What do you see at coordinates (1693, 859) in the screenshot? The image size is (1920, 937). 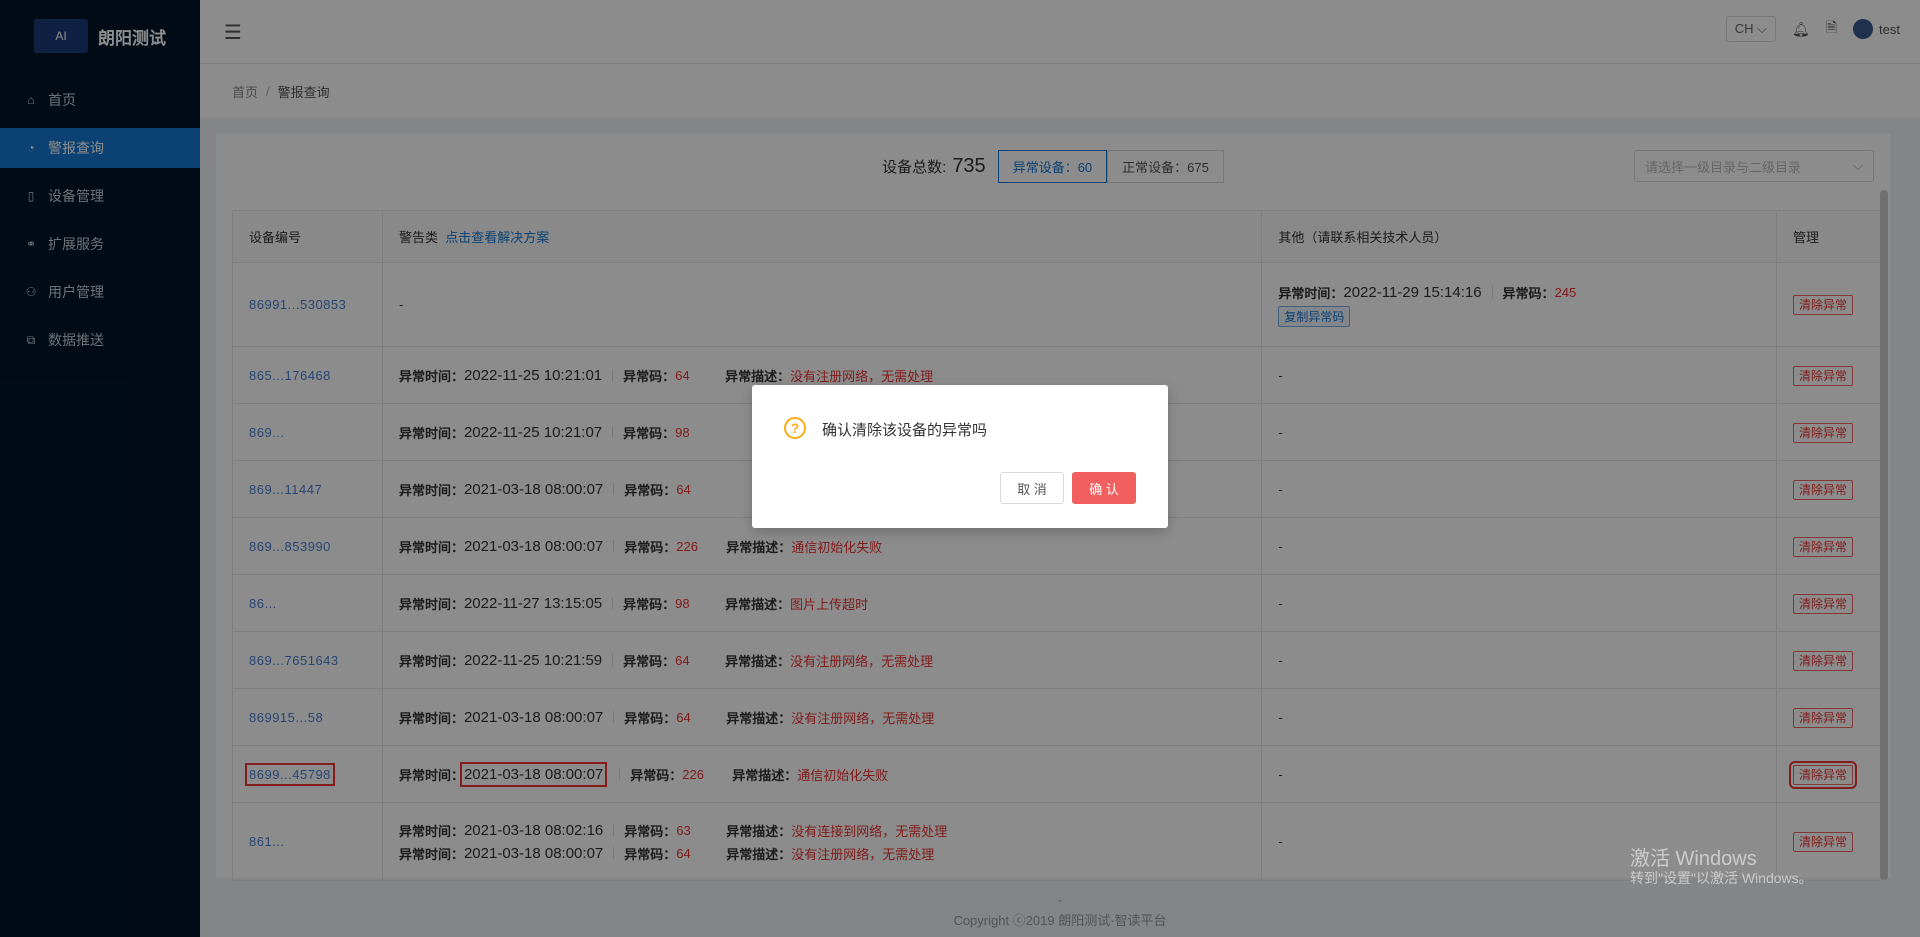 I see `windows-watermark-title: 激活 Windows` at bounding box center [1693, 859].